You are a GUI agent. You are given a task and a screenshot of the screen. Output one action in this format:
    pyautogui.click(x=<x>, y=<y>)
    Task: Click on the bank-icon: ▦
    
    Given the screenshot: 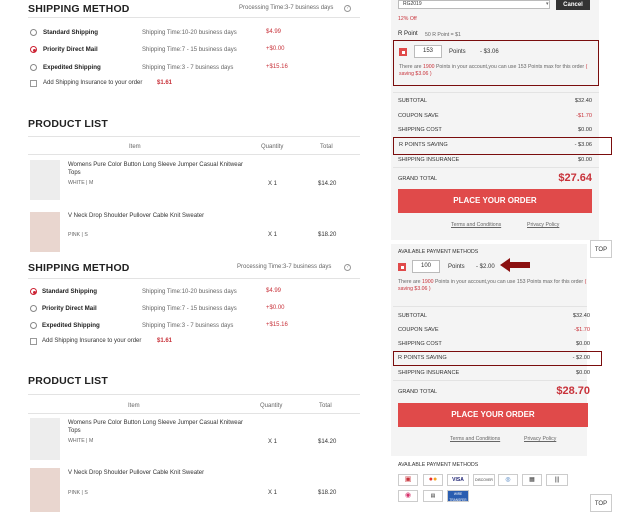 What is the action you would take?
    pyautogui.click(x=532, y=480)
    